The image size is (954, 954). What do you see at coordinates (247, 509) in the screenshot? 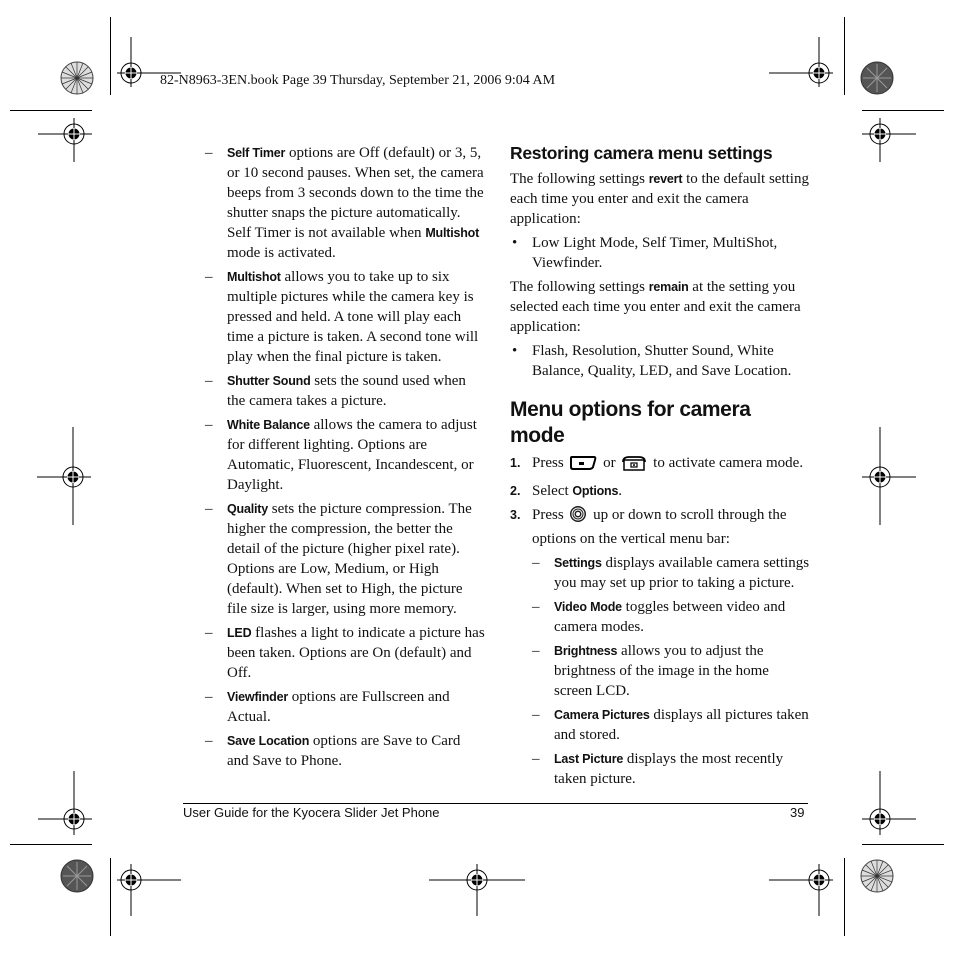
I see `term: Quality` at bounding box center [247, 509].